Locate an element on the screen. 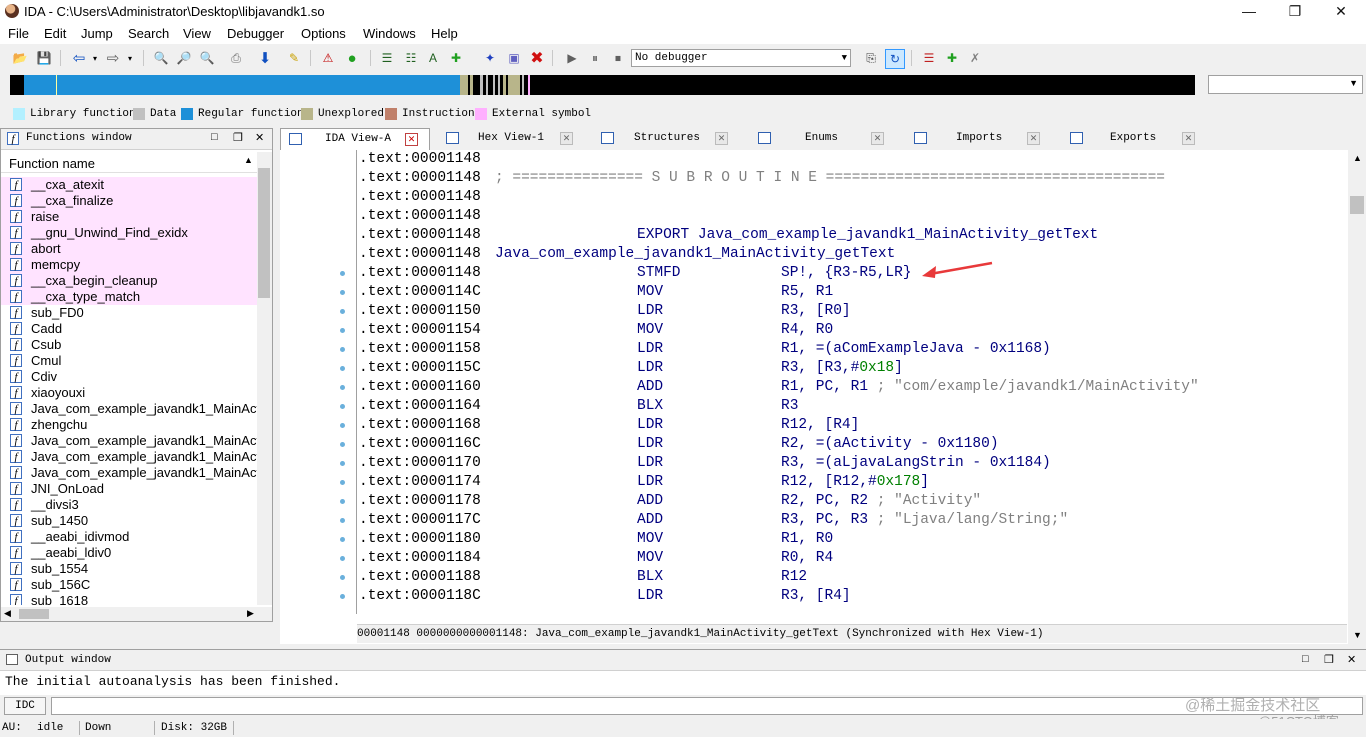  minimize-button: — is located at coordinates (1249, 12).